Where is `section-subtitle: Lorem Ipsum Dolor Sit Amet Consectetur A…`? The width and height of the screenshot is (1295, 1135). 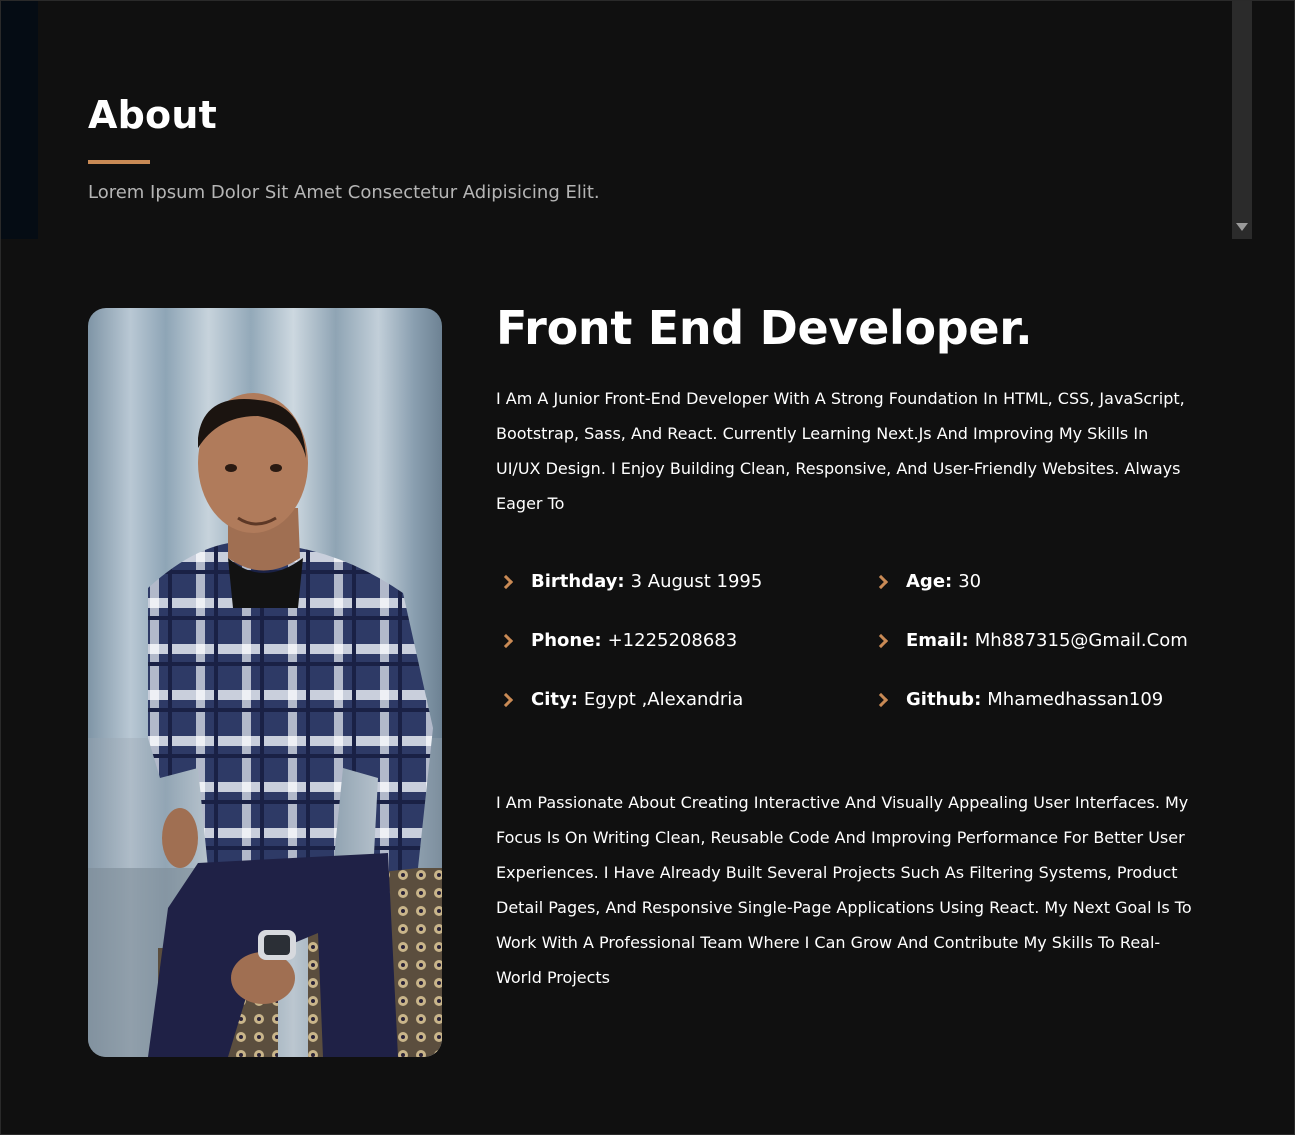 section-subtitle: Lorem Ipsum Dolor Sit Amet Consectetur A… is located at coordinates (344, 192).